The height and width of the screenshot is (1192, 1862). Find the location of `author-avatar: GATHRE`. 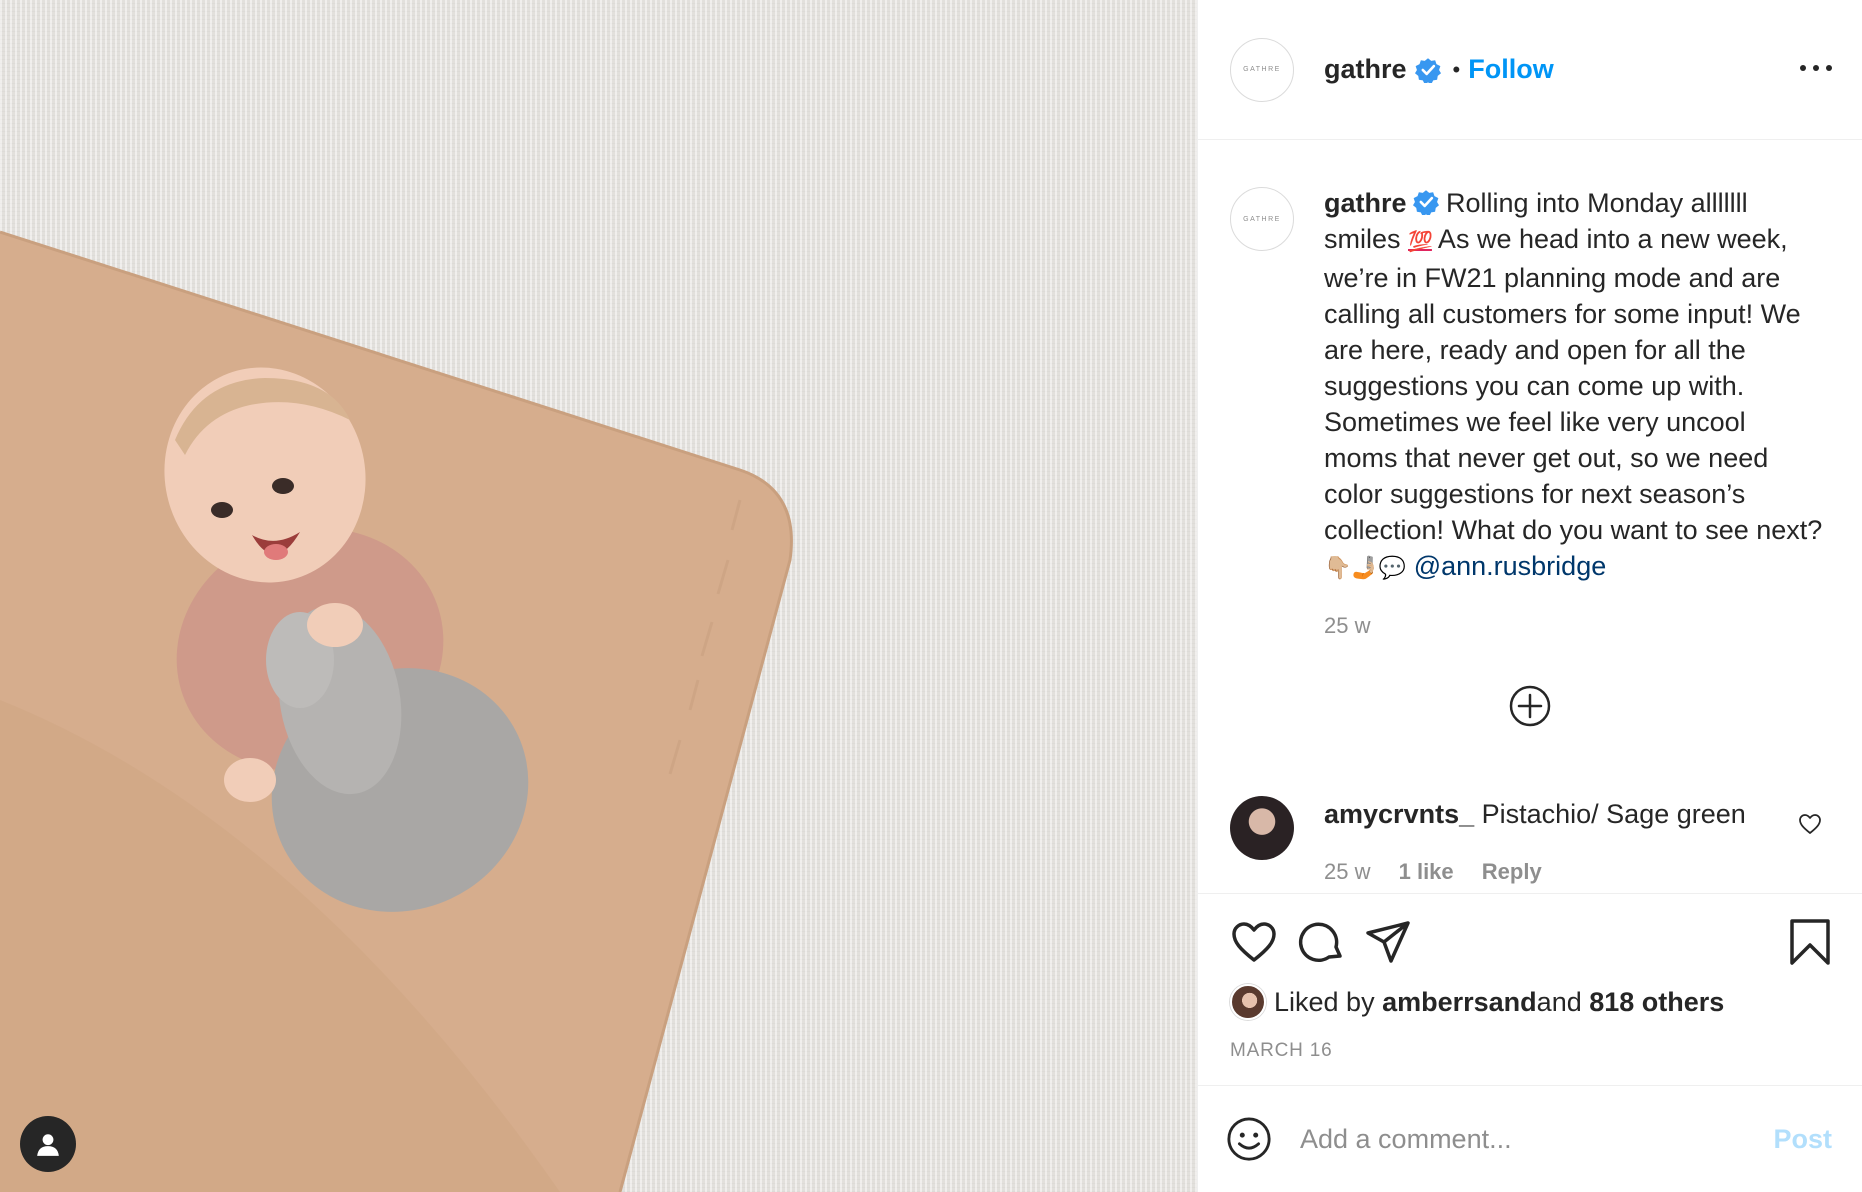

author-avatar: GATHRE is located at coordinates (1262, 69).